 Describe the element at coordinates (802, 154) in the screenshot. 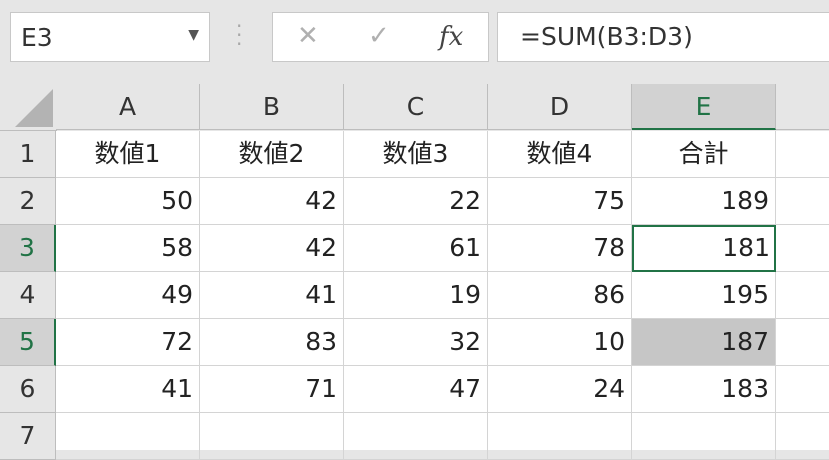

I see `cell-f1` at that location.